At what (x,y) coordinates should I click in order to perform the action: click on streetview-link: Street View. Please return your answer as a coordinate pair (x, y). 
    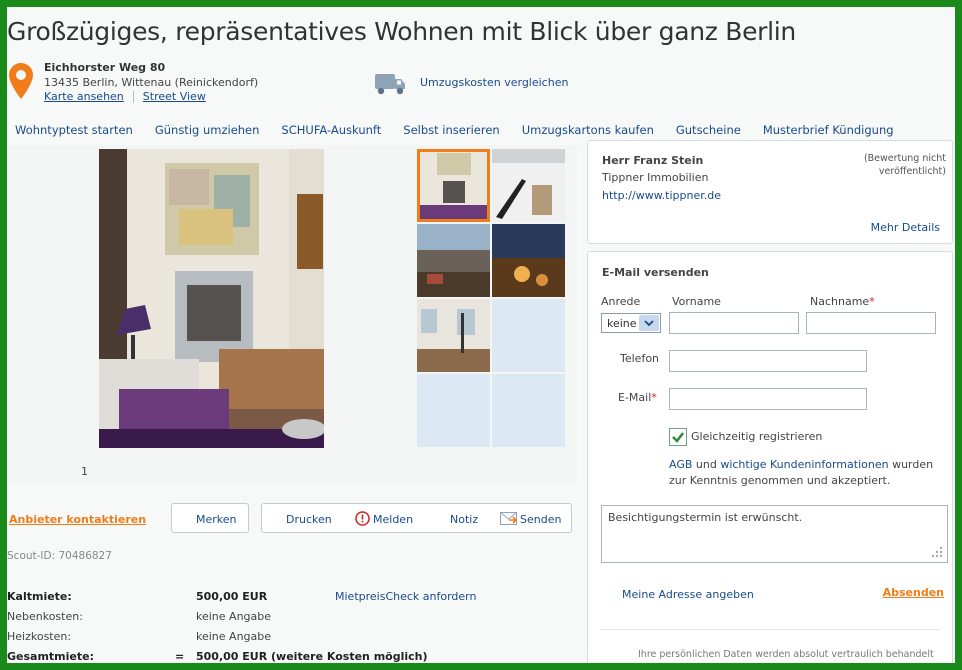
    Looking at the image, I should click on (174, 96).